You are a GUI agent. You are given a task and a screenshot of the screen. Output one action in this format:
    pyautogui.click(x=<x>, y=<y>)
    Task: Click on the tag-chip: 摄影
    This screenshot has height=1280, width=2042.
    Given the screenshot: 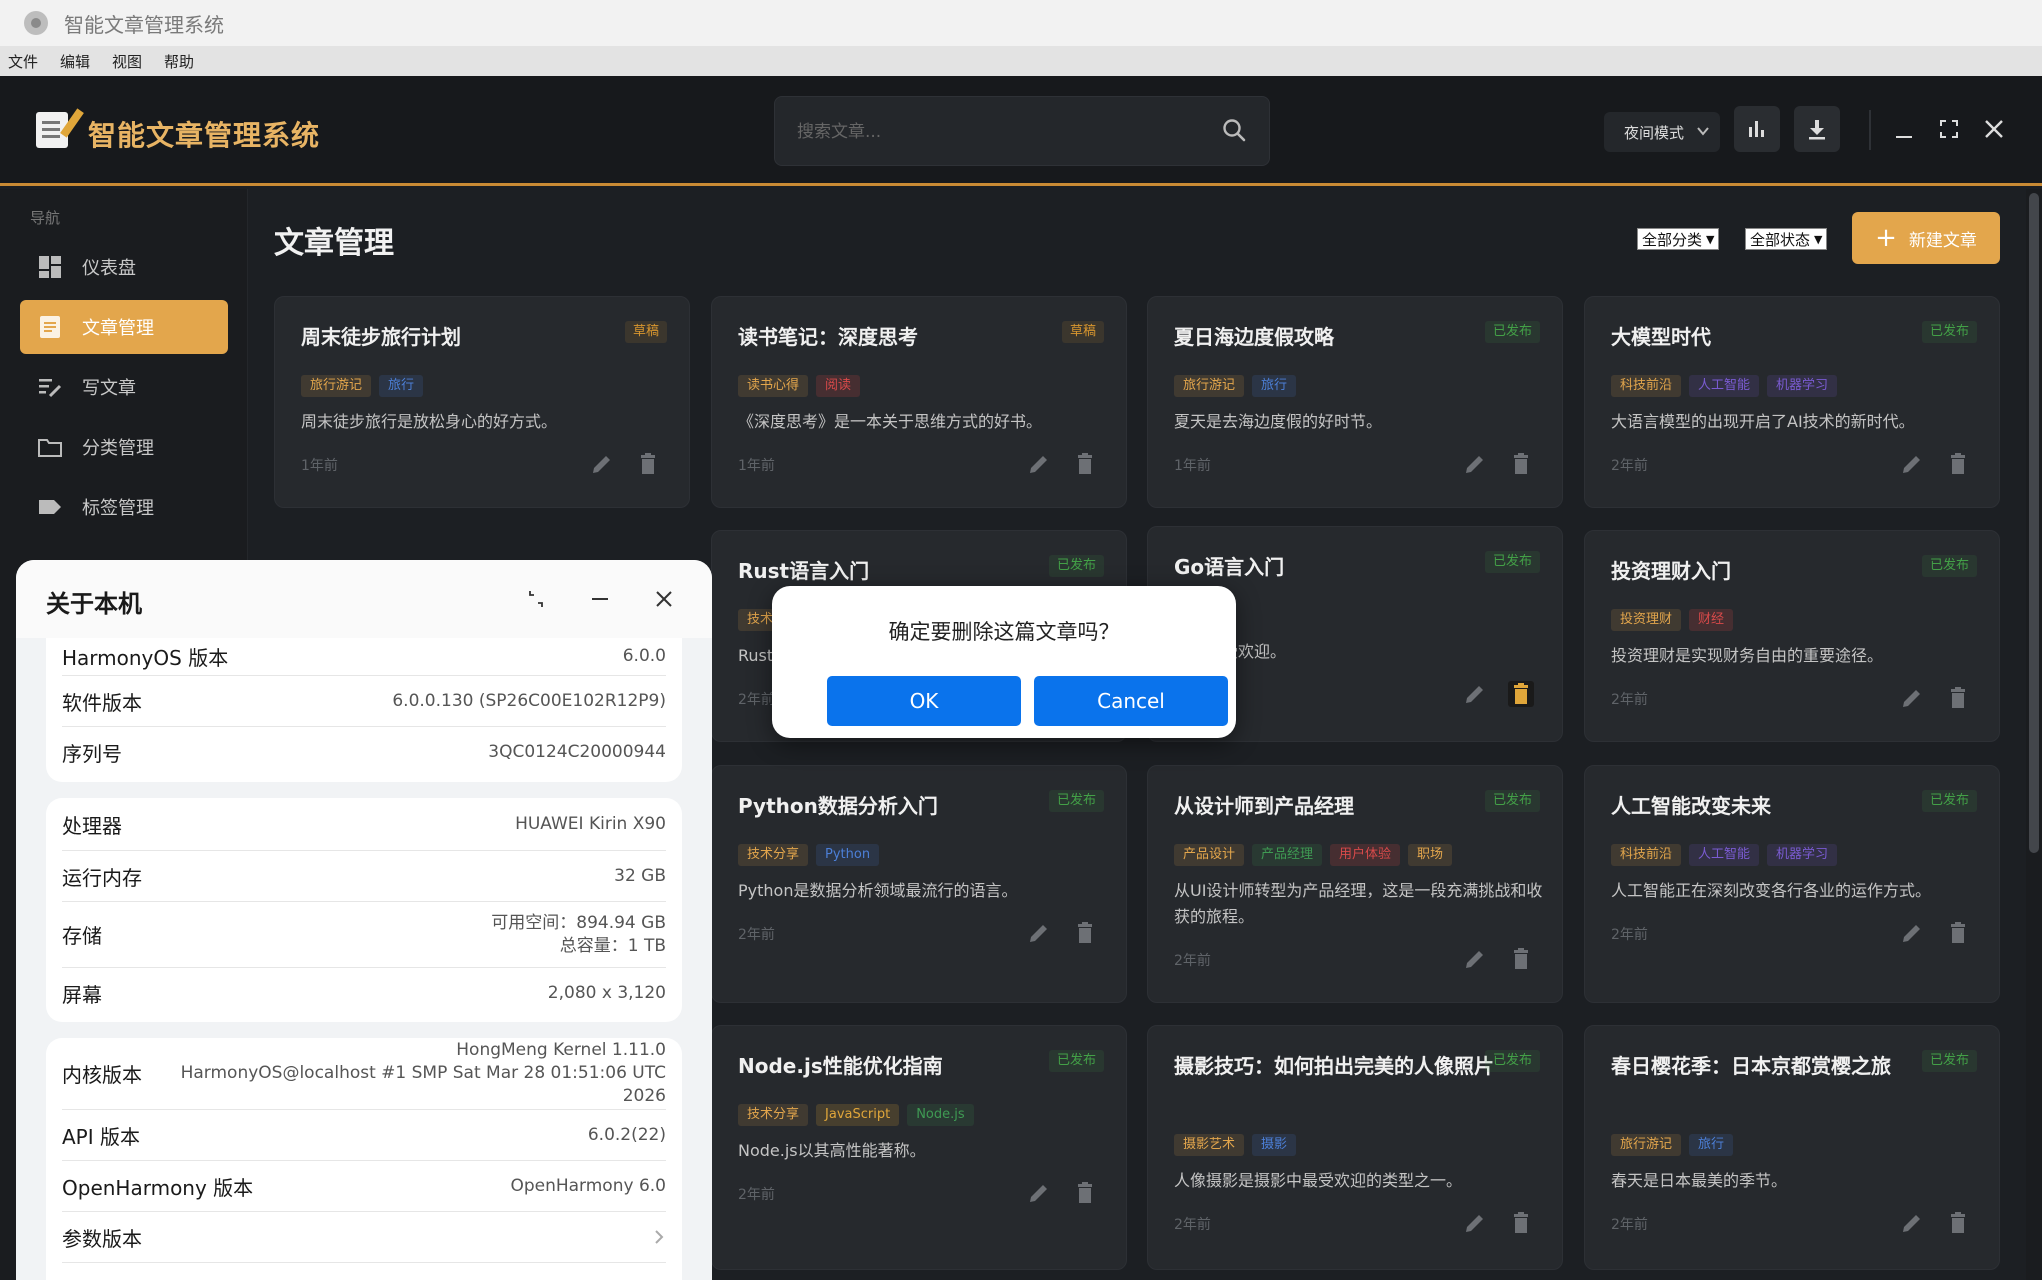 What is the action you would take?
    pyautogui.click(x=1274, y=1145)
    